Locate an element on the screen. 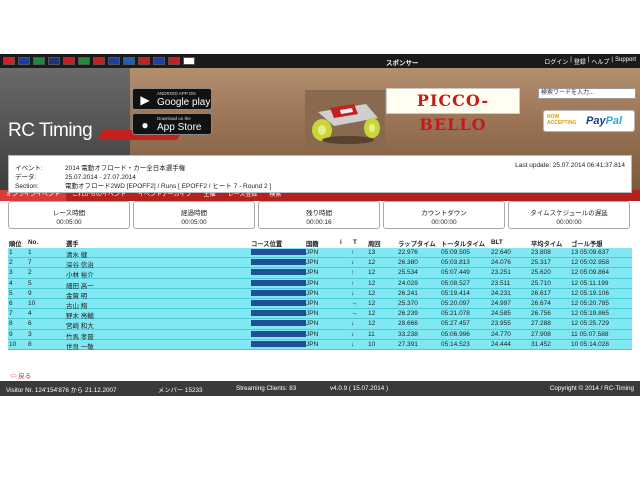  apple-icon: ● is located at coordinates (145, 125).